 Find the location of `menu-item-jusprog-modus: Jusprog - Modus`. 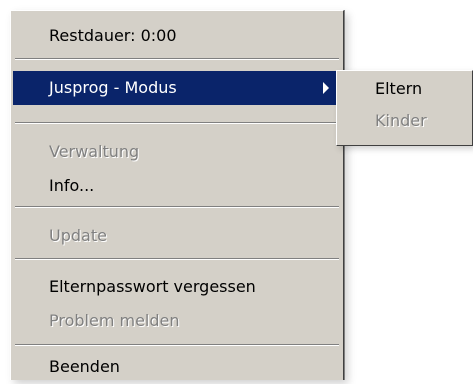

menu-item-jusprog-modus: Jusprog - Modus is located at coordinates (177, 88).